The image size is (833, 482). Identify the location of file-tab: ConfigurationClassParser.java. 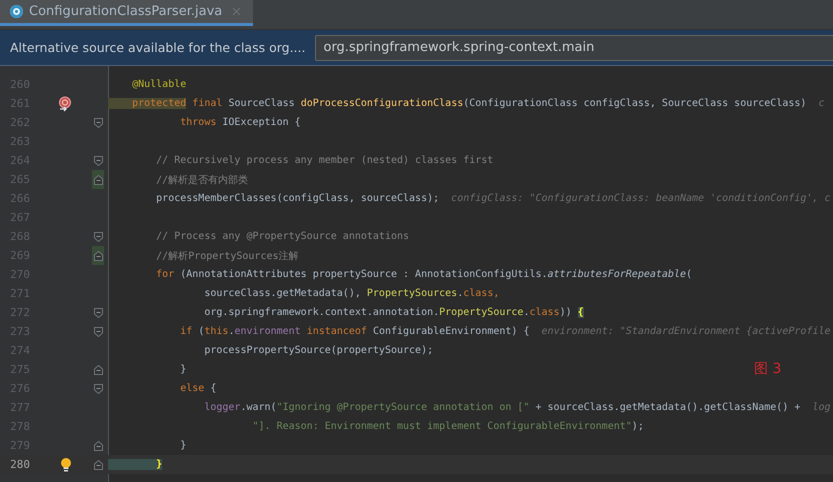
(127, 13).